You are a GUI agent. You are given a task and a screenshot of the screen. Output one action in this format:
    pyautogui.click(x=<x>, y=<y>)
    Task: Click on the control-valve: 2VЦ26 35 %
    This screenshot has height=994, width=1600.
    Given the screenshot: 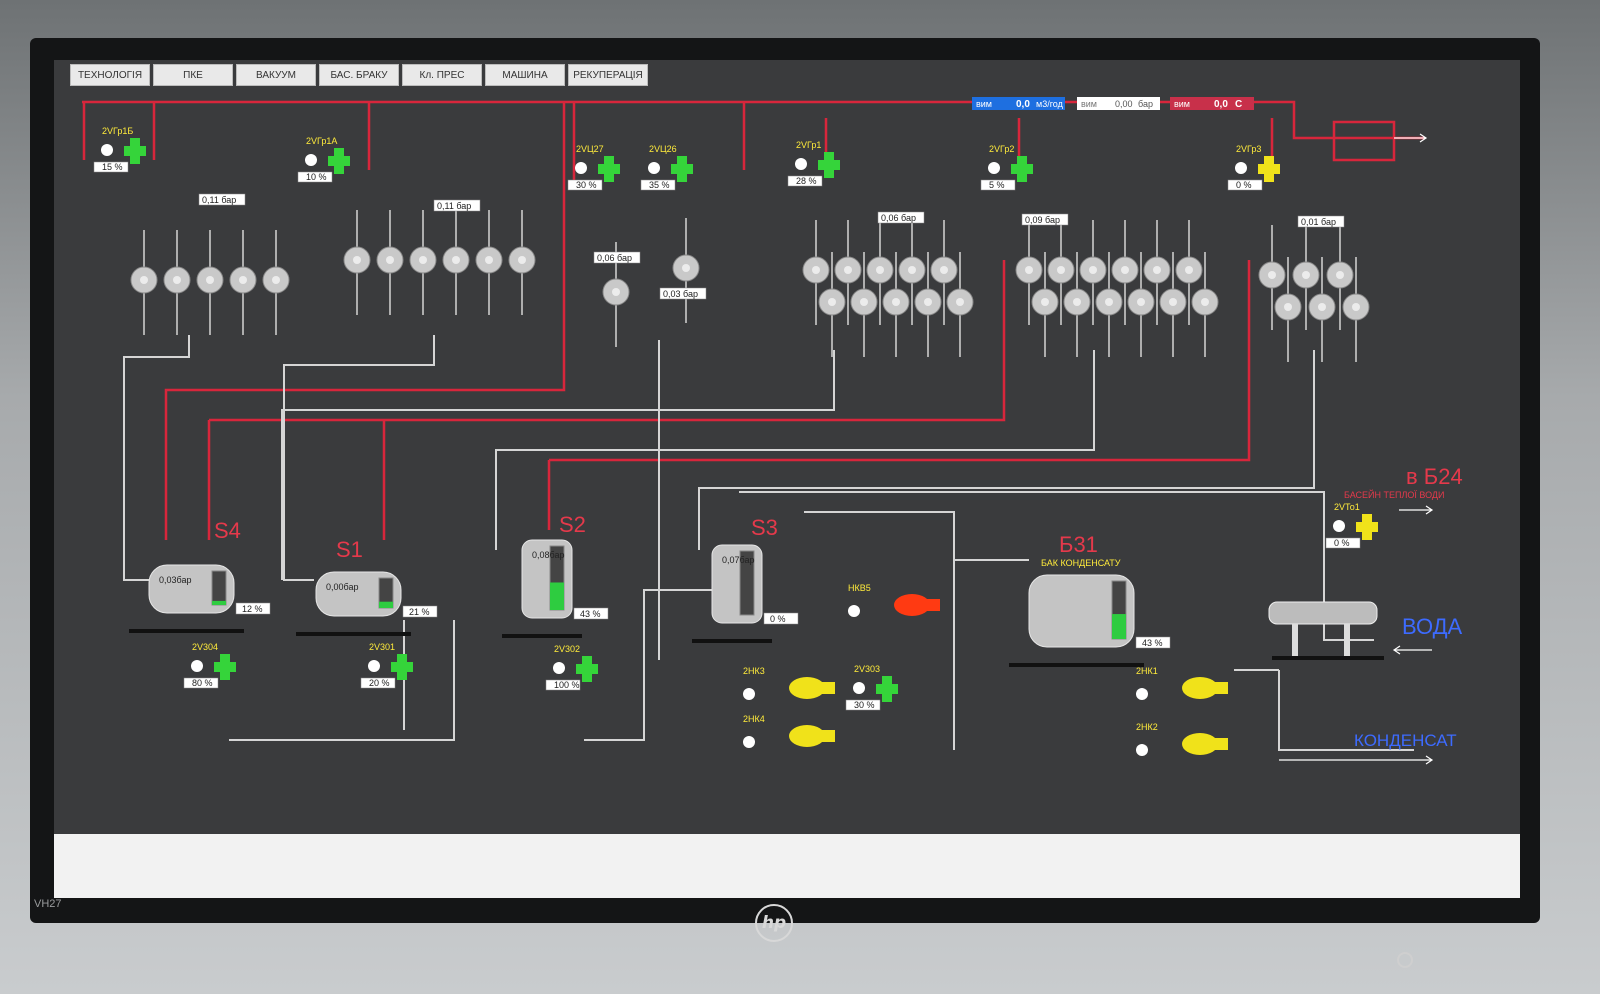 What is the action you would take?
    pyautogui.click(x=666, y=167)
    